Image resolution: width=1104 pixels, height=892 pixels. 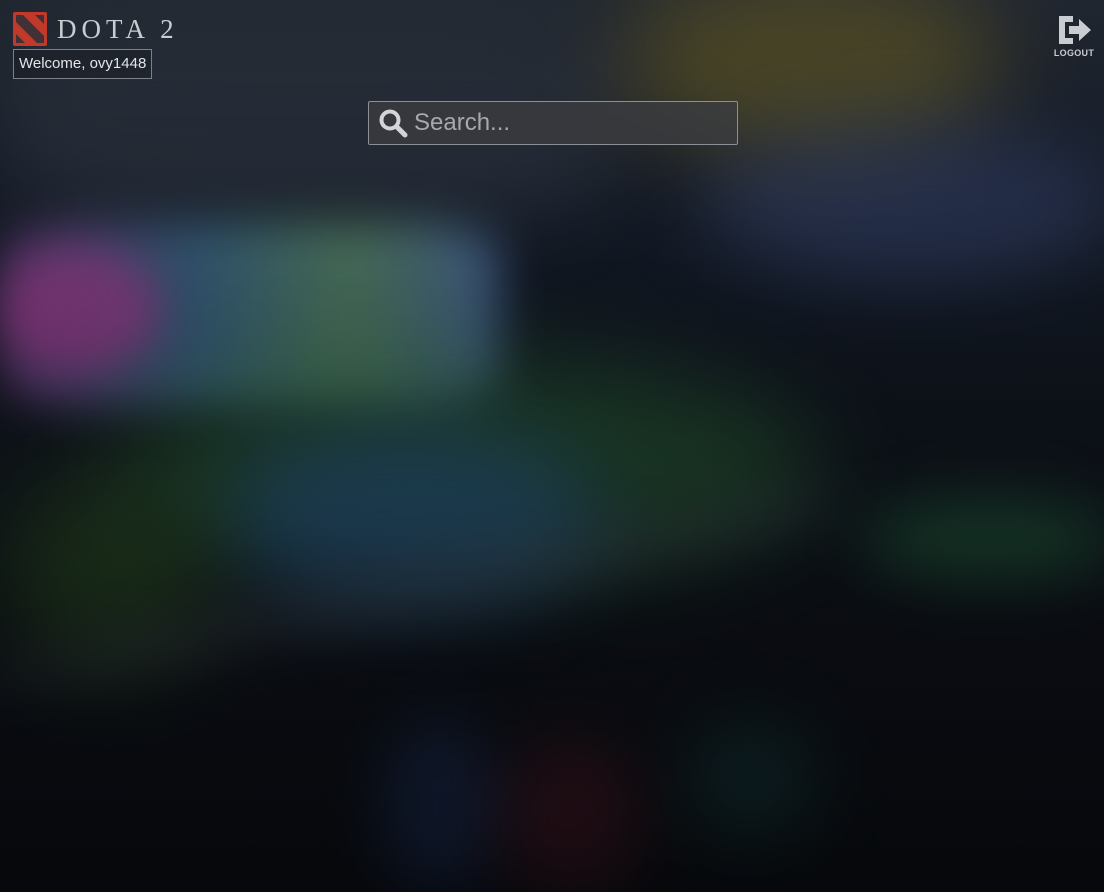 What do you see at coordinates (118, 29) in the screenshot?
I see `brand-name: DOTA 2` at bounding box center [118, 29].